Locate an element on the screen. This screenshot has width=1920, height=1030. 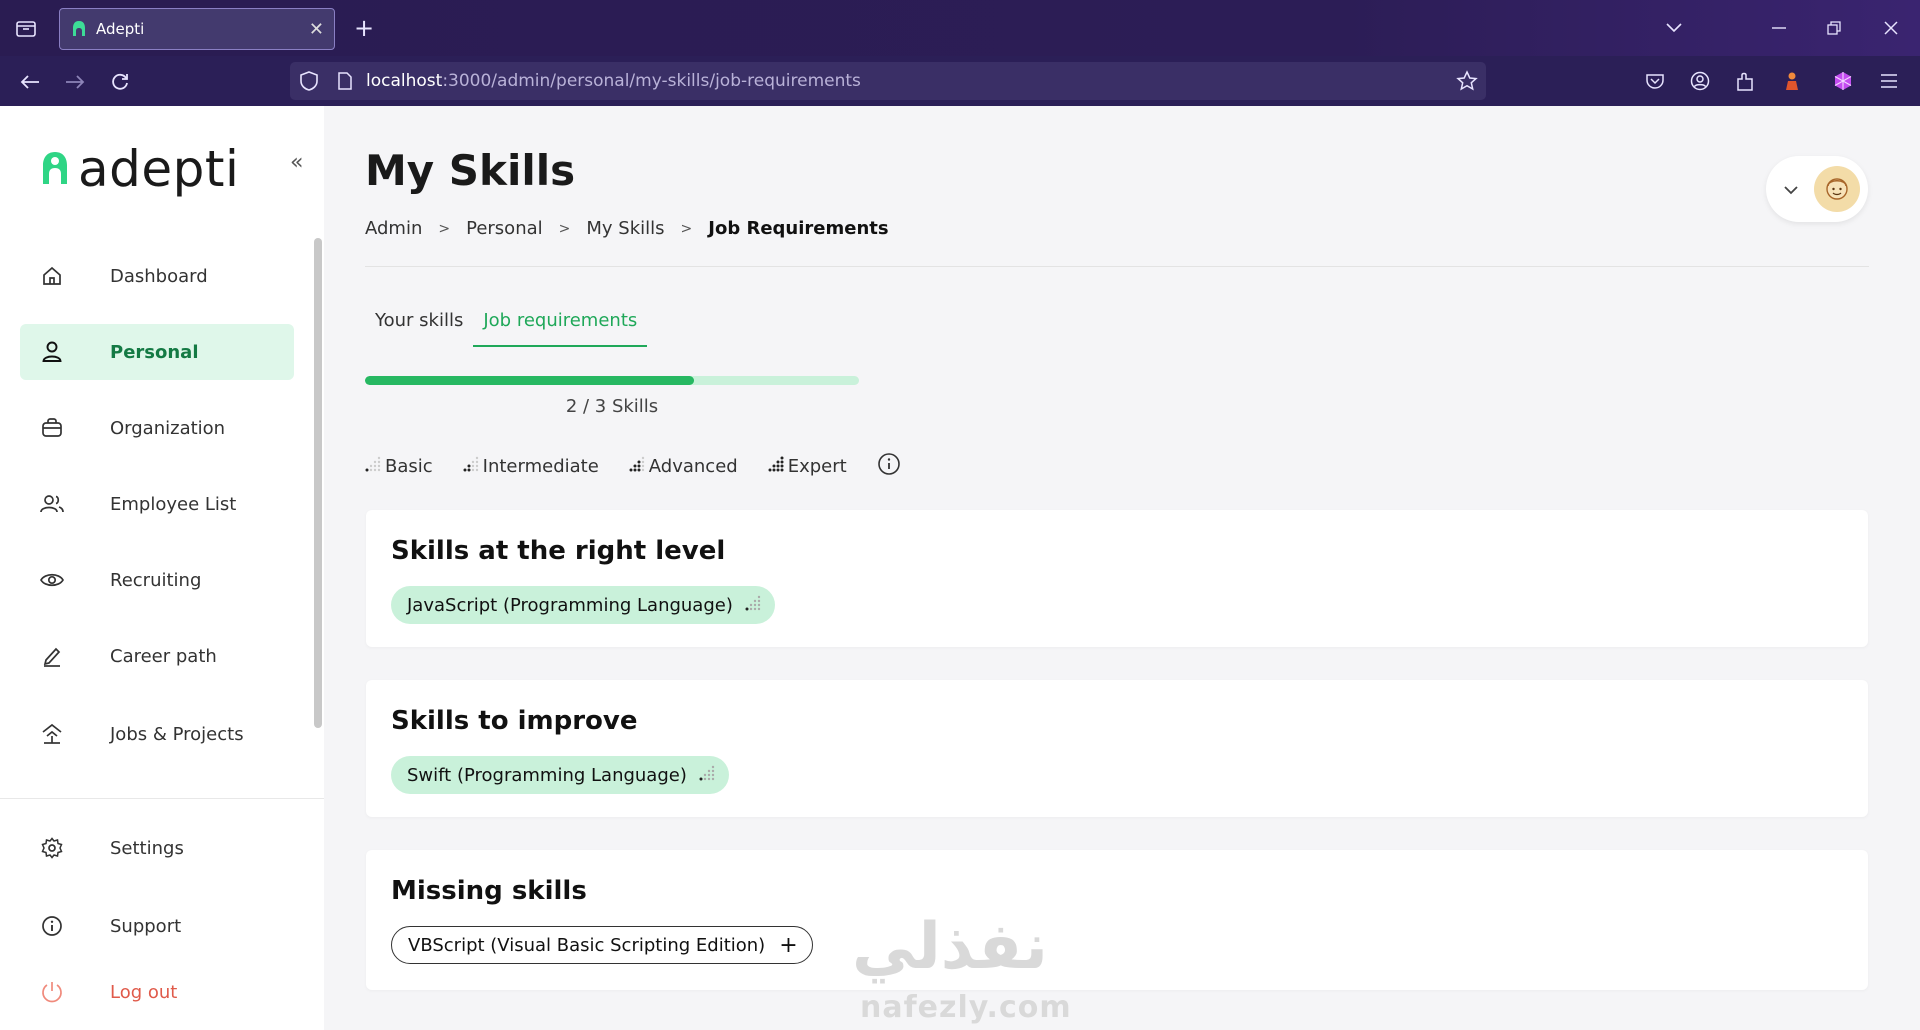
breadcrumb-item-personal: Personal is located at coordinates (504, 228).